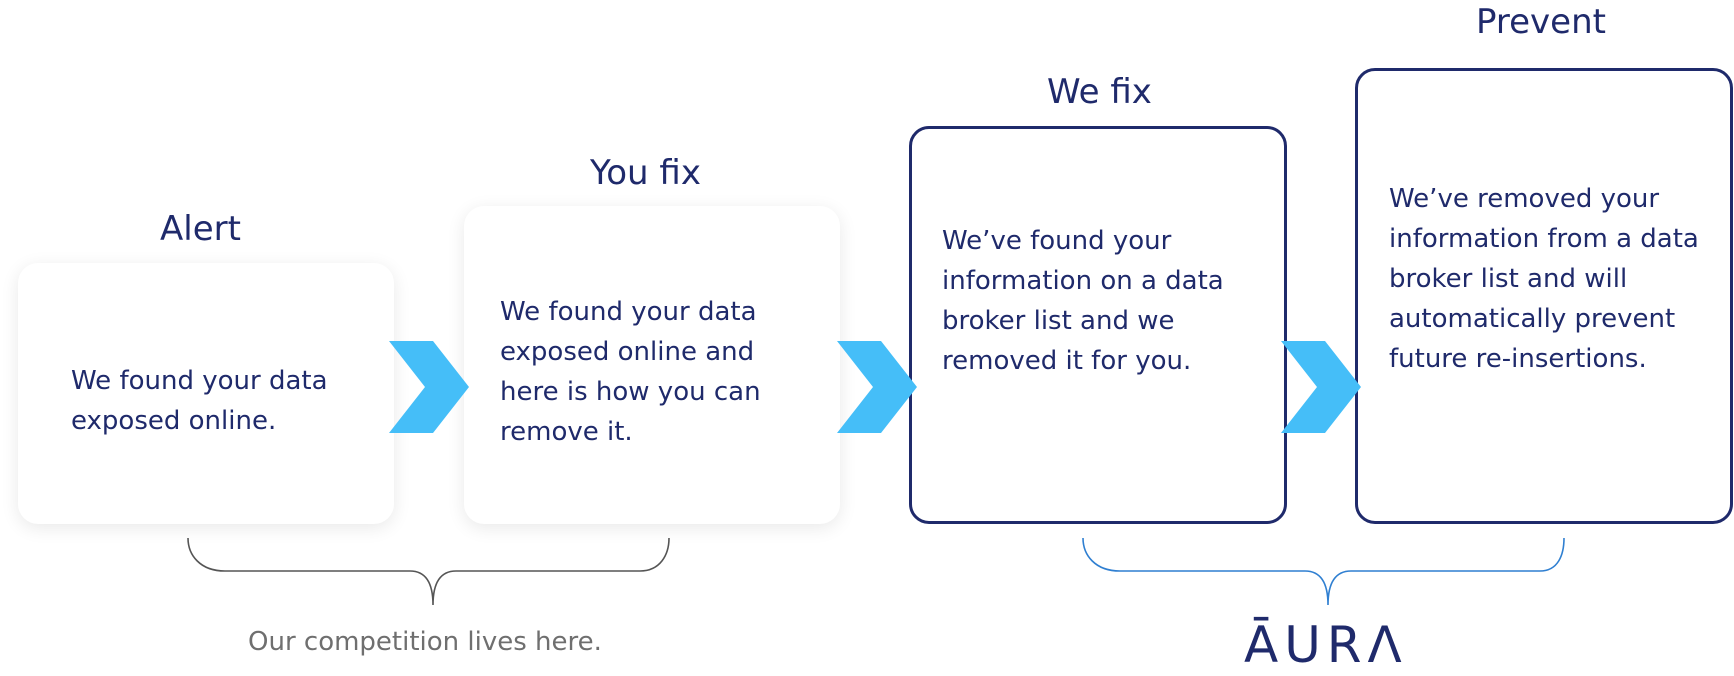  Describe the element at coordinates (876, 571) in the screenshot. I see `brace-overlay` at that location.